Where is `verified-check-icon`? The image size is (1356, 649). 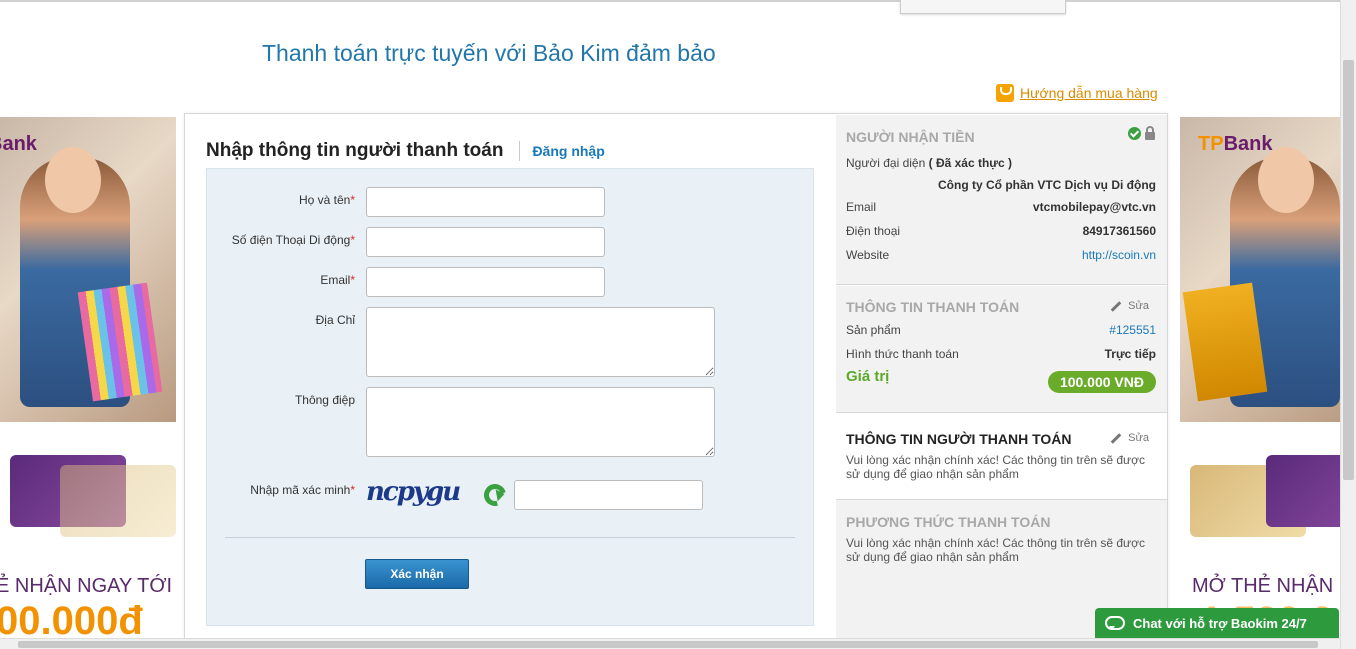
verified-check-icon is located at coordinates (1134, 133).